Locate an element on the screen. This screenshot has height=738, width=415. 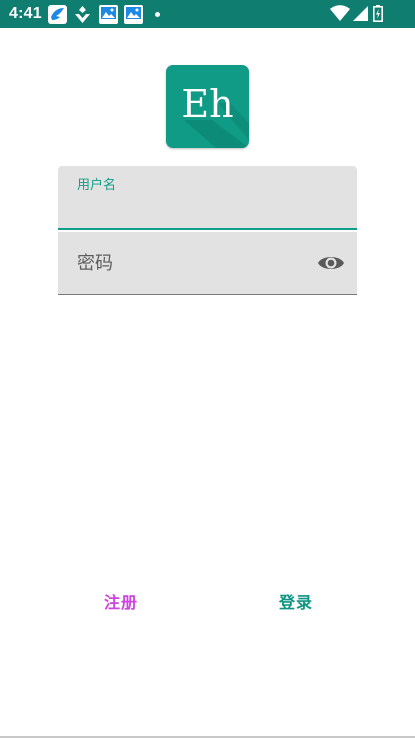
battery-icon is located at coordinates (378, 13).